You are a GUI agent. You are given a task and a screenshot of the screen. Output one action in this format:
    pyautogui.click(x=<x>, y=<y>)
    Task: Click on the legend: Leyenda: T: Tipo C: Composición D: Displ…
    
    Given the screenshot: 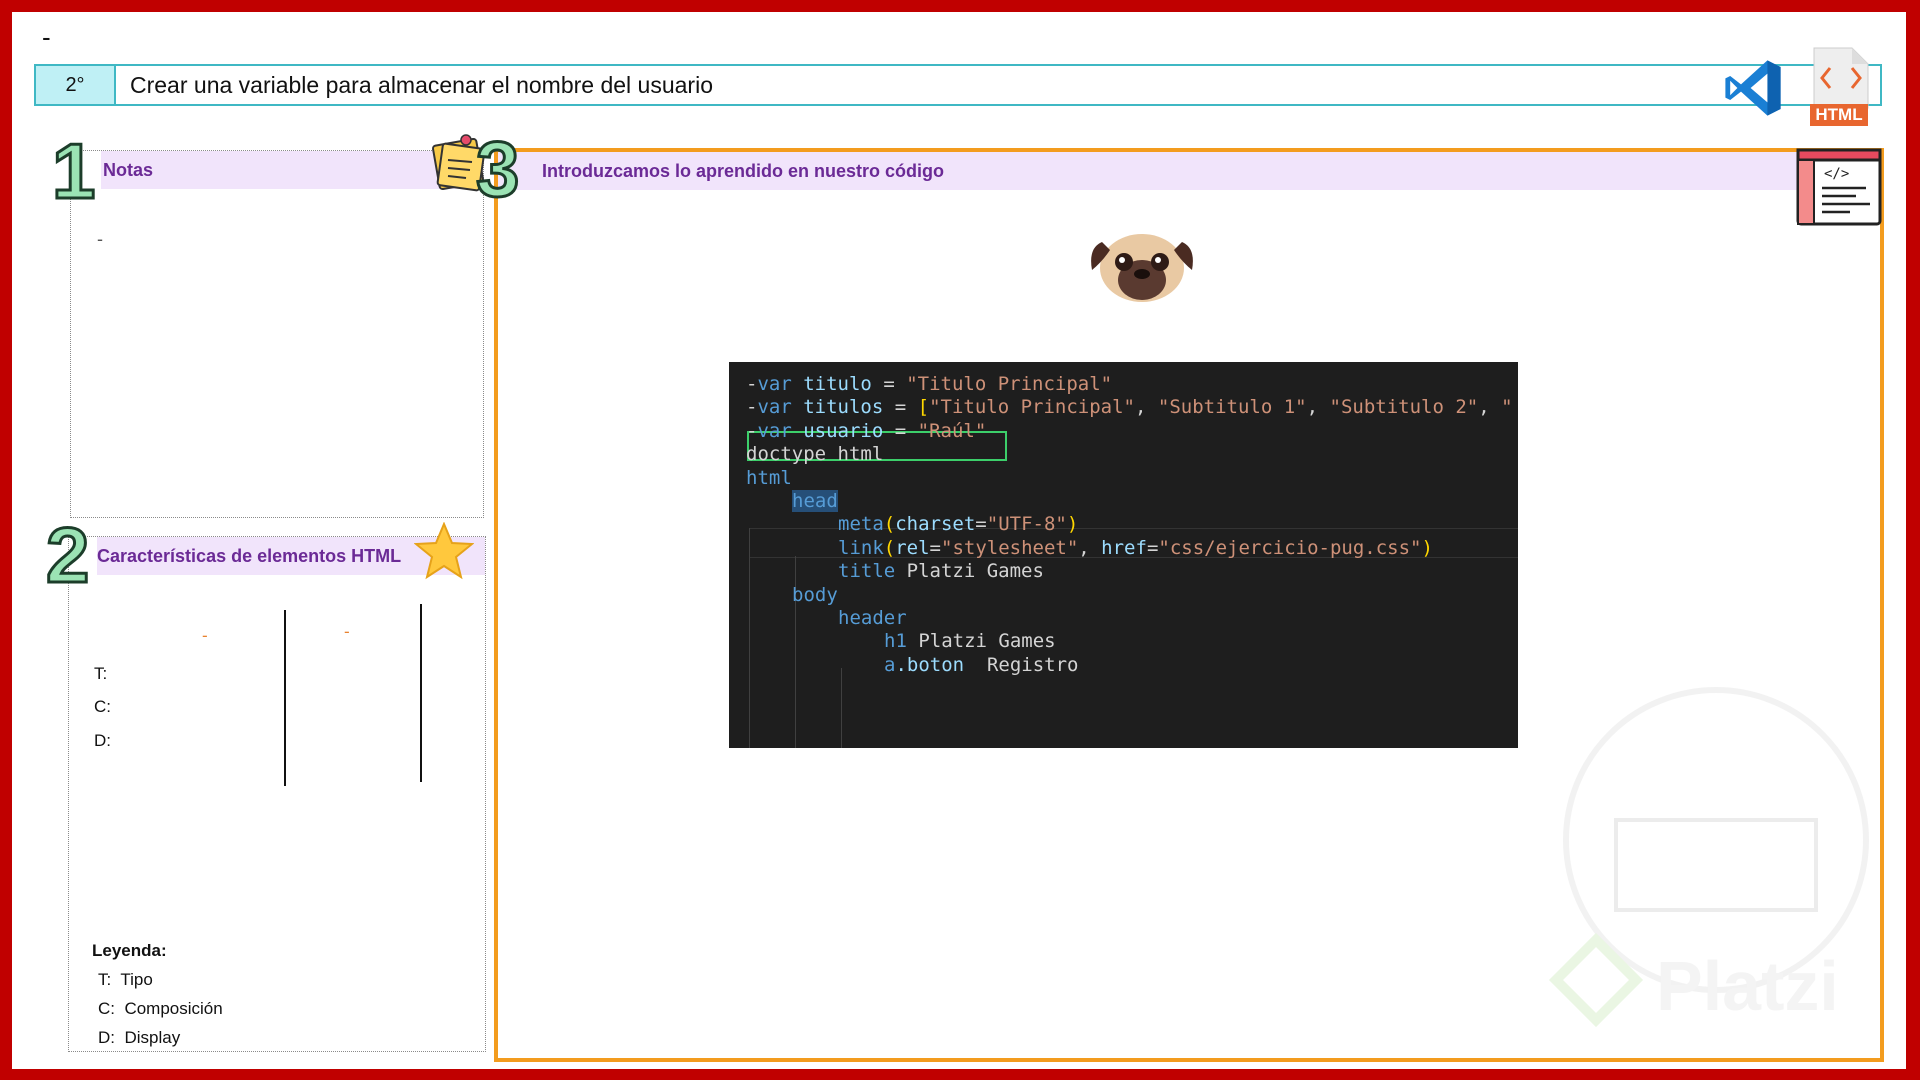 What is the action you would take?
    pyautogui.click(x=157, y=994)
    